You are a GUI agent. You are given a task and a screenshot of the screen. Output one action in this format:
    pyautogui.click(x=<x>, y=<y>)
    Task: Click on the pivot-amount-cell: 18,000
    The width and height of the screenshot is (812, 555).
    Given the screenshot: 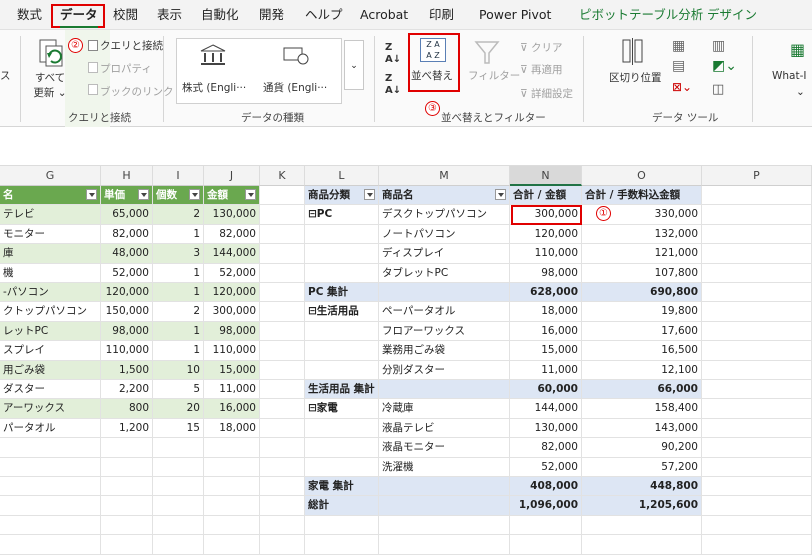 What is the action you would take?
    pyautogui.click(x=546, y=312)
    